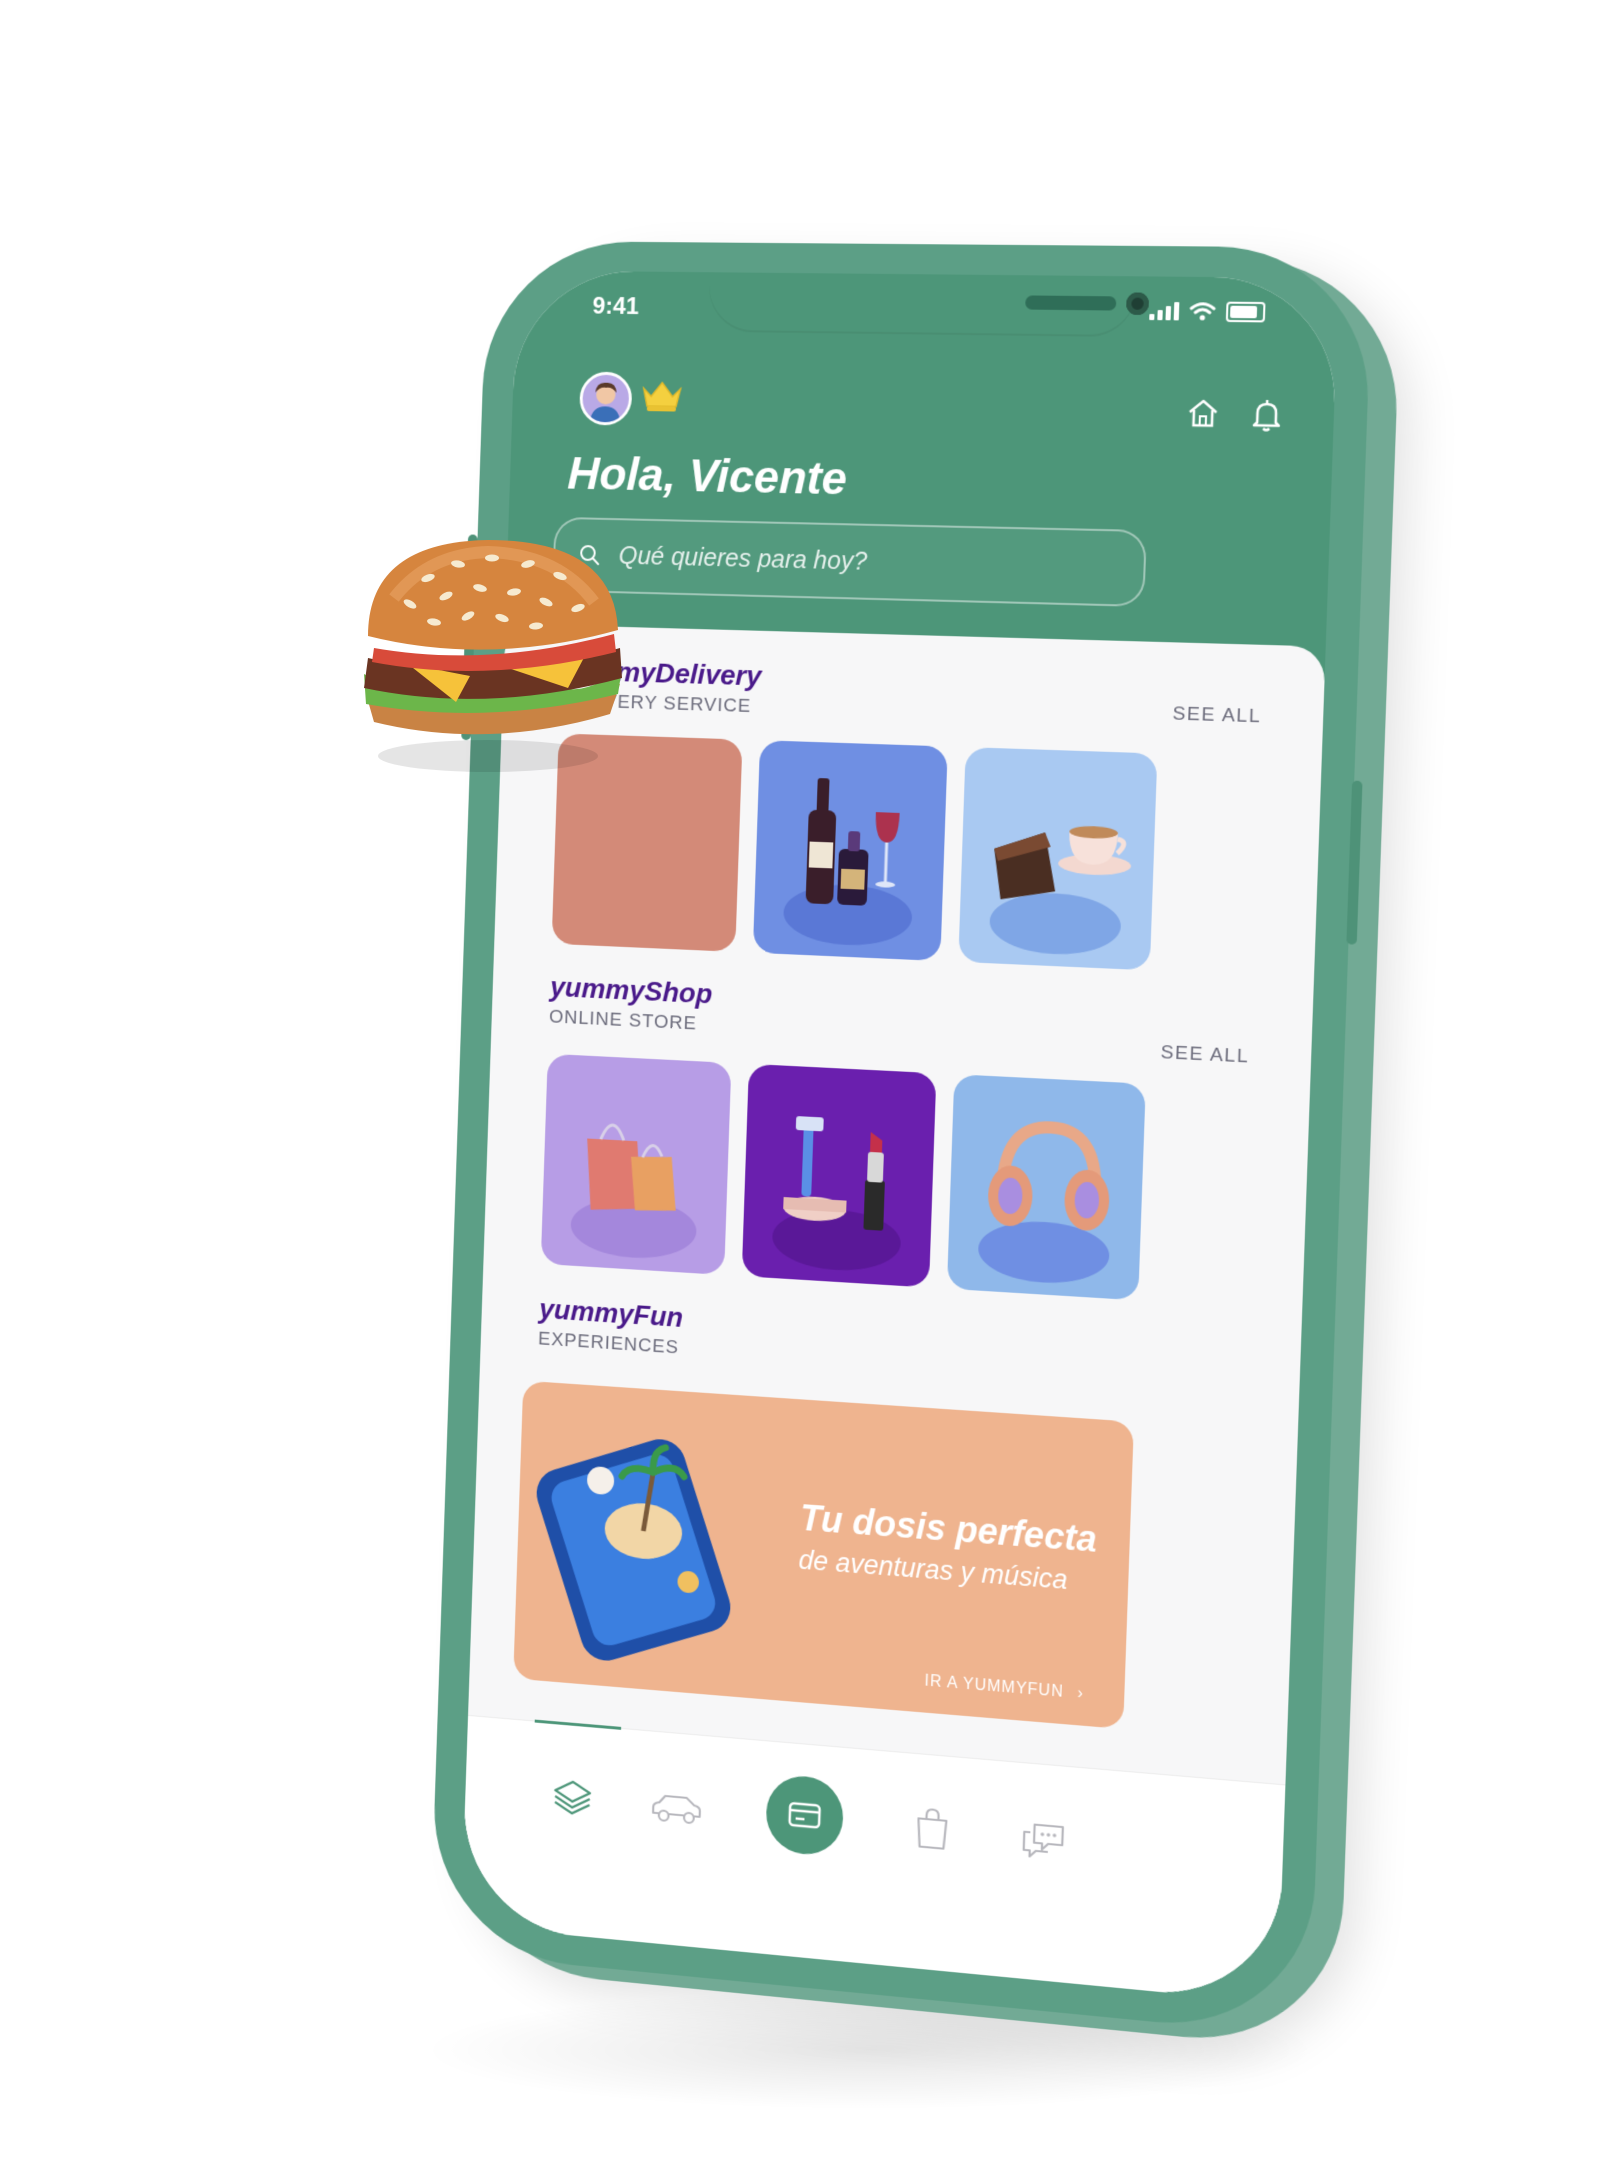  Describe the element at coordinates (677, 1809) in the screenshot. I see `car-icon` at that location.